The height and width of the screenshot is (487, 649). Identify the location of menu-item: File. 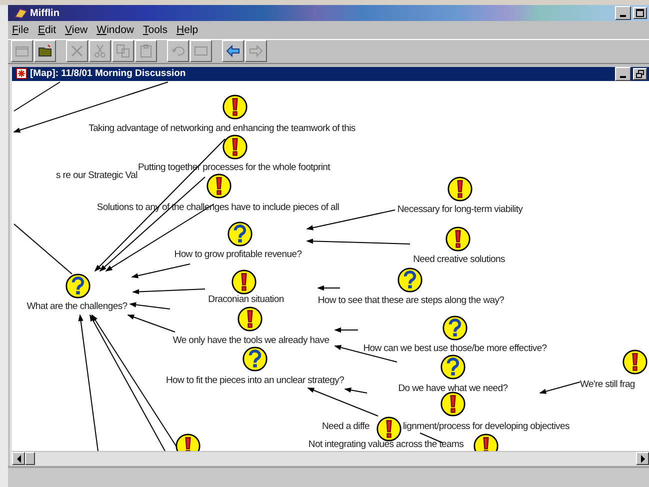
(20, 30).